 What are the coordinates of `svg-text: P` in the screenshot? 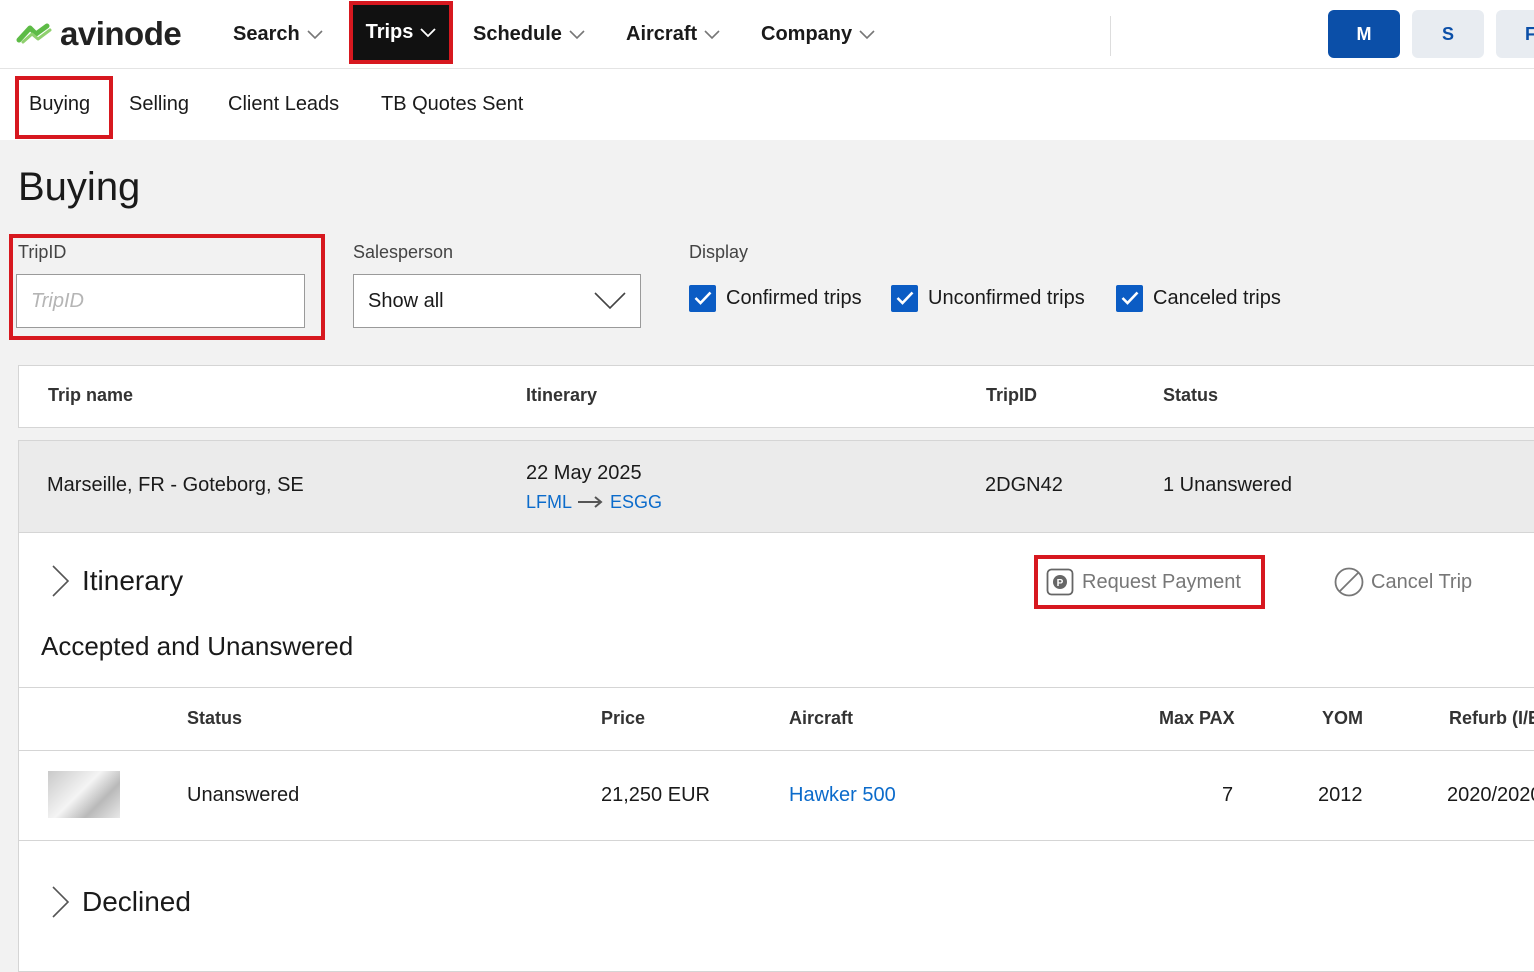 It's located at (1060, 583).